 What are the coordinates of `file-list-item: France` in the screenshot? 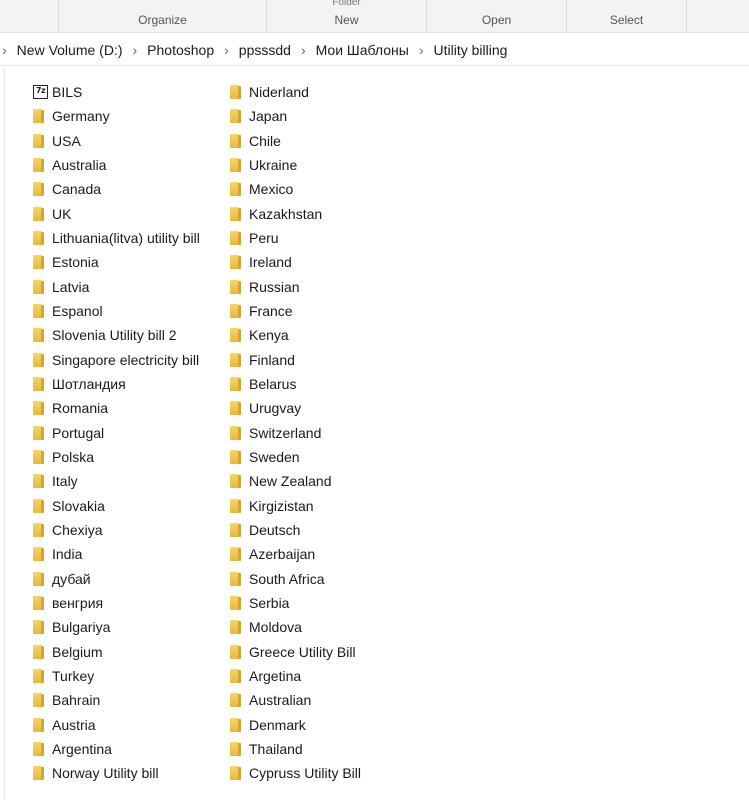 It's located at (295, 311).